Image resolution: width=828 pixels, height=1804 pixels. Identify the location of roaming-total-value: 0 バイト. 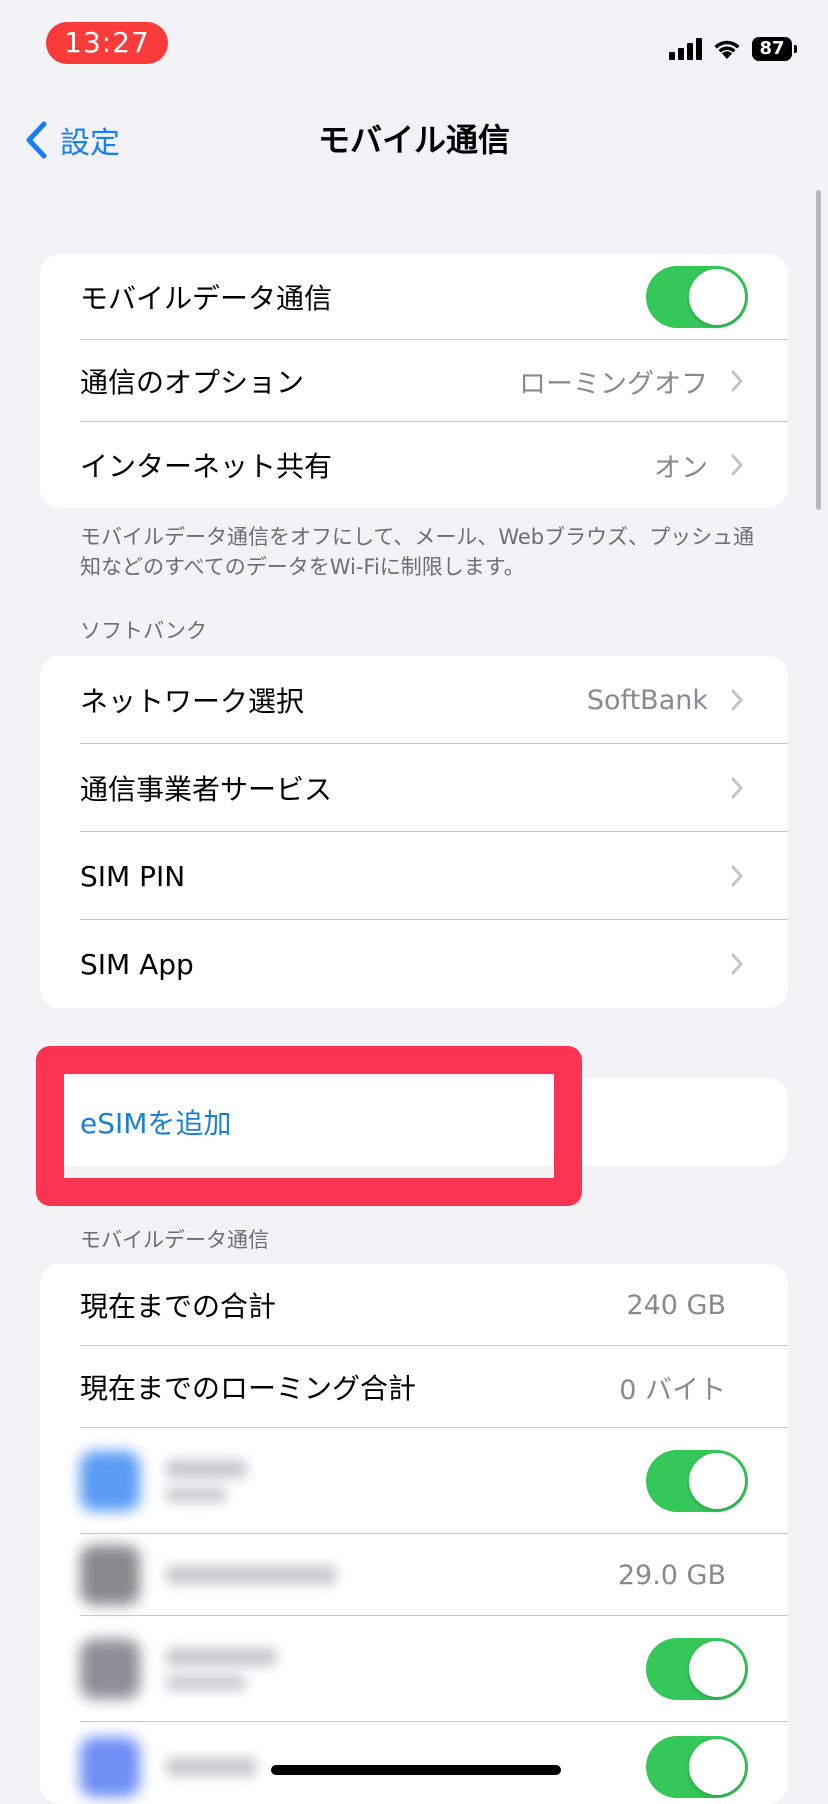
(672, 1390).